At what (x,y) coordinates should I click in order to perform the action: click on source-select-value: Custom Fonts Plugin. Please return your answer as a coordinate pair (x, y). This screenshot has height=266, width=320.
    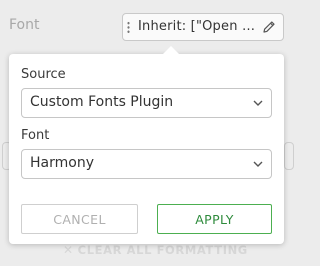
    Looking at the image, I should click on (102, 102).